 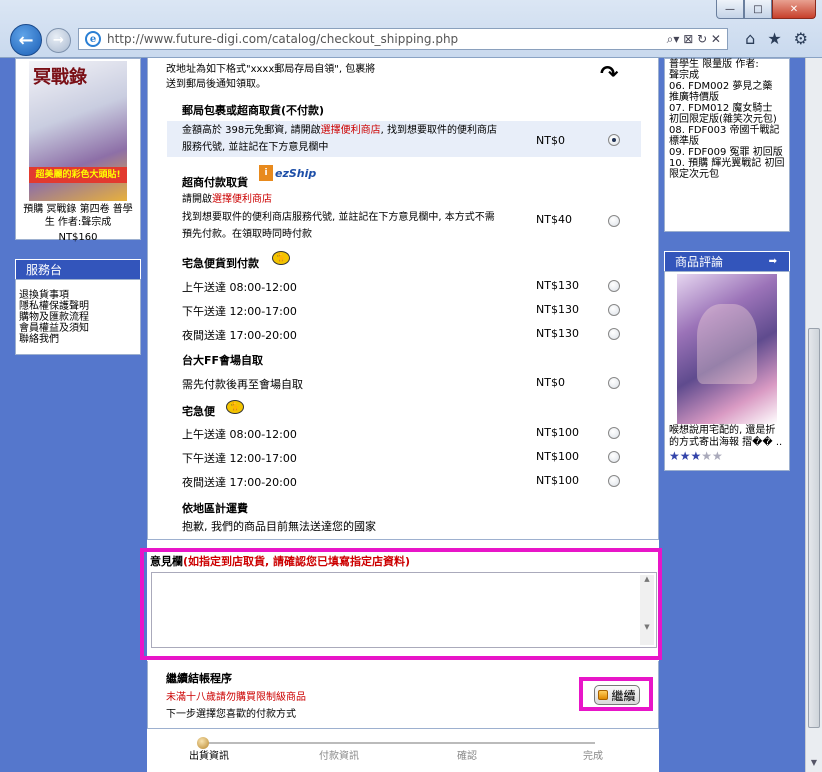 I want to click on browser-right-tools: ⌂ ★ ⚙, so click(x=776, y=38).